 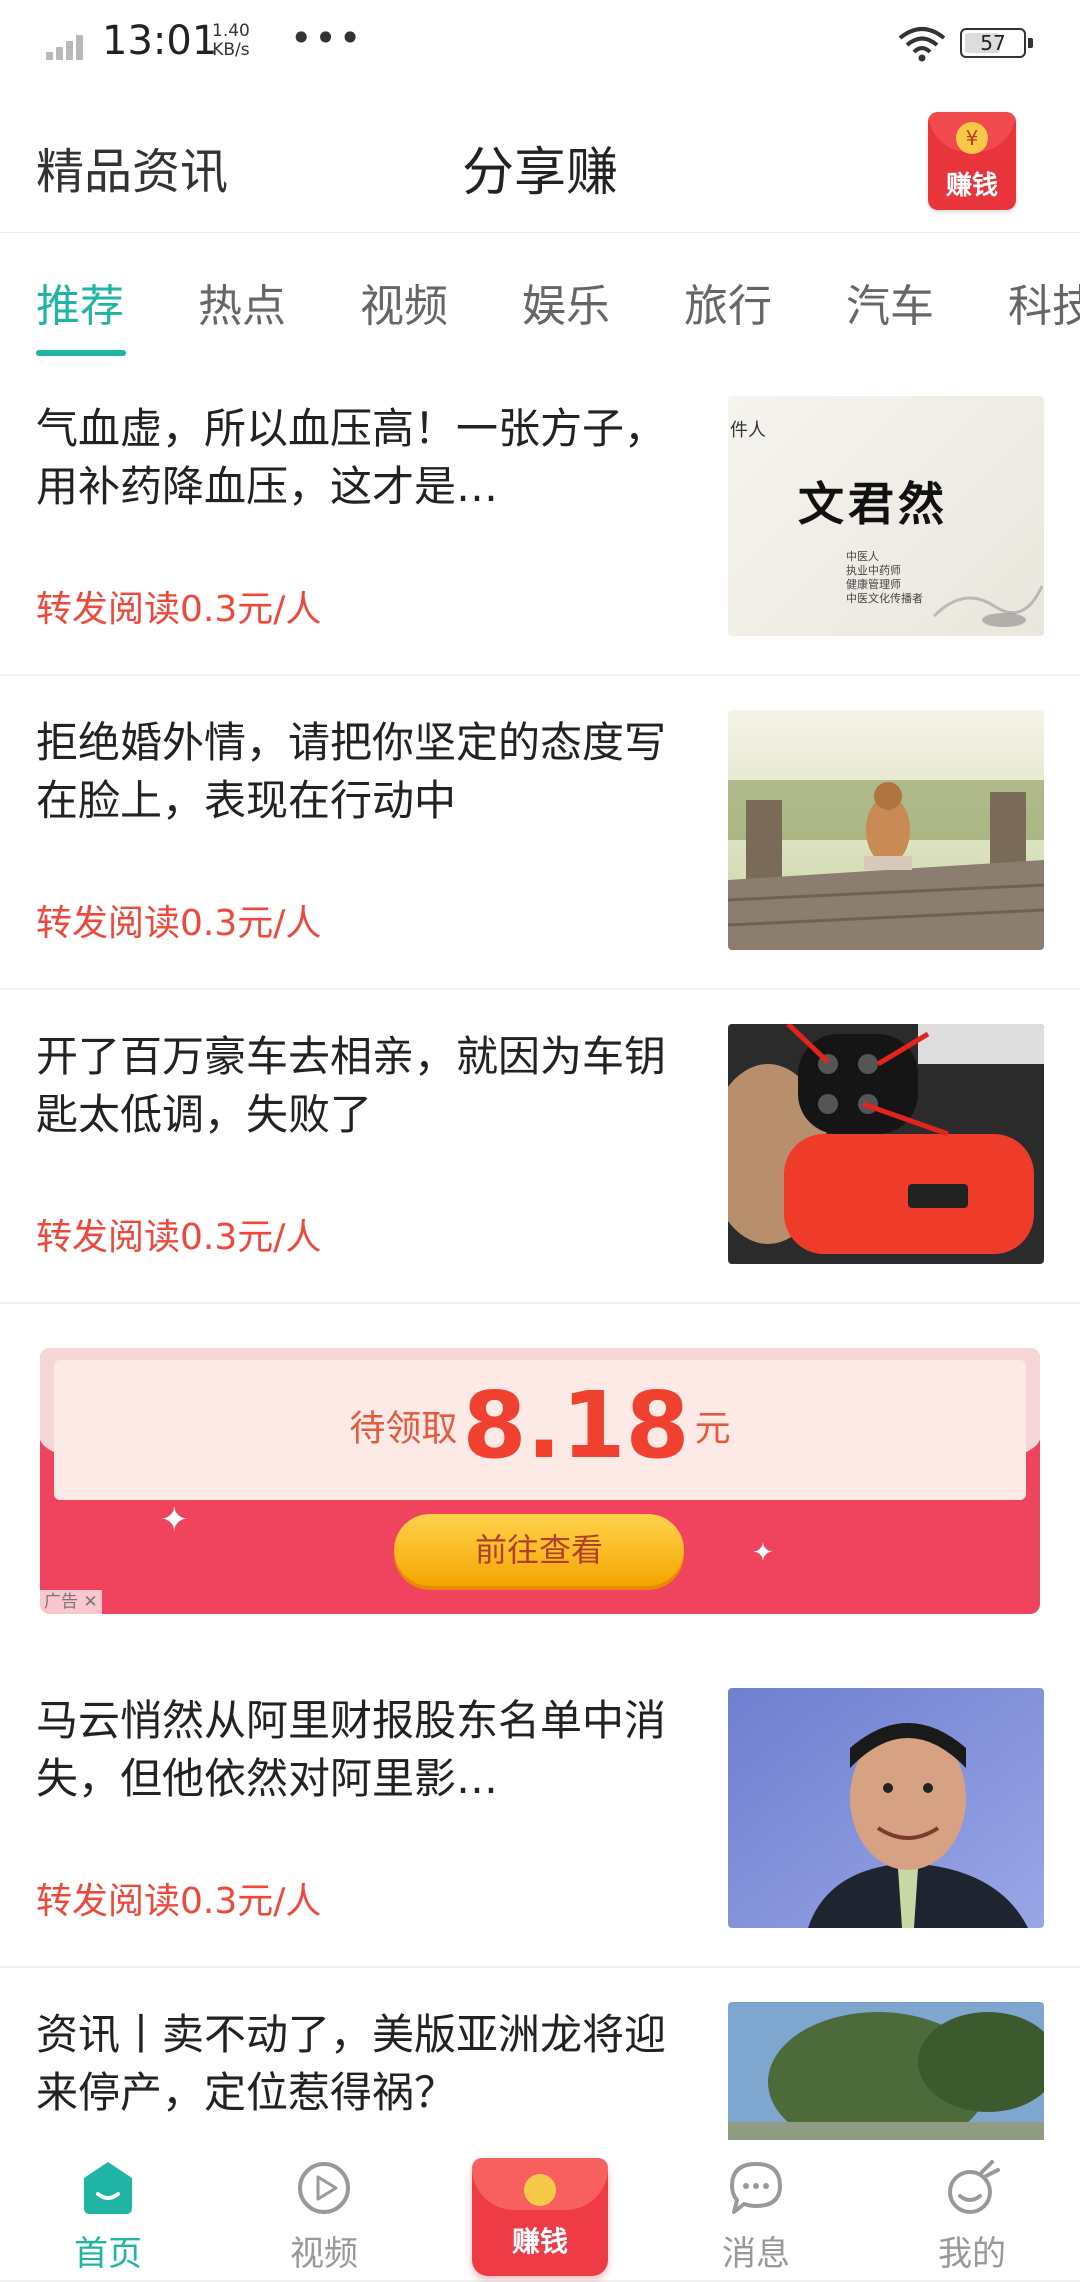 I want to click on nav-messages-label: 消息, so click(x=756, y=2254).